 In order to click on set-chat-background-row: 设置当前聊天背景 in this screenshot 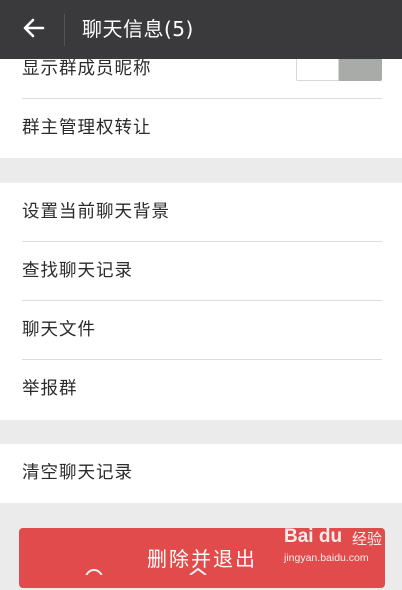, I will do `click(202, 212)`.